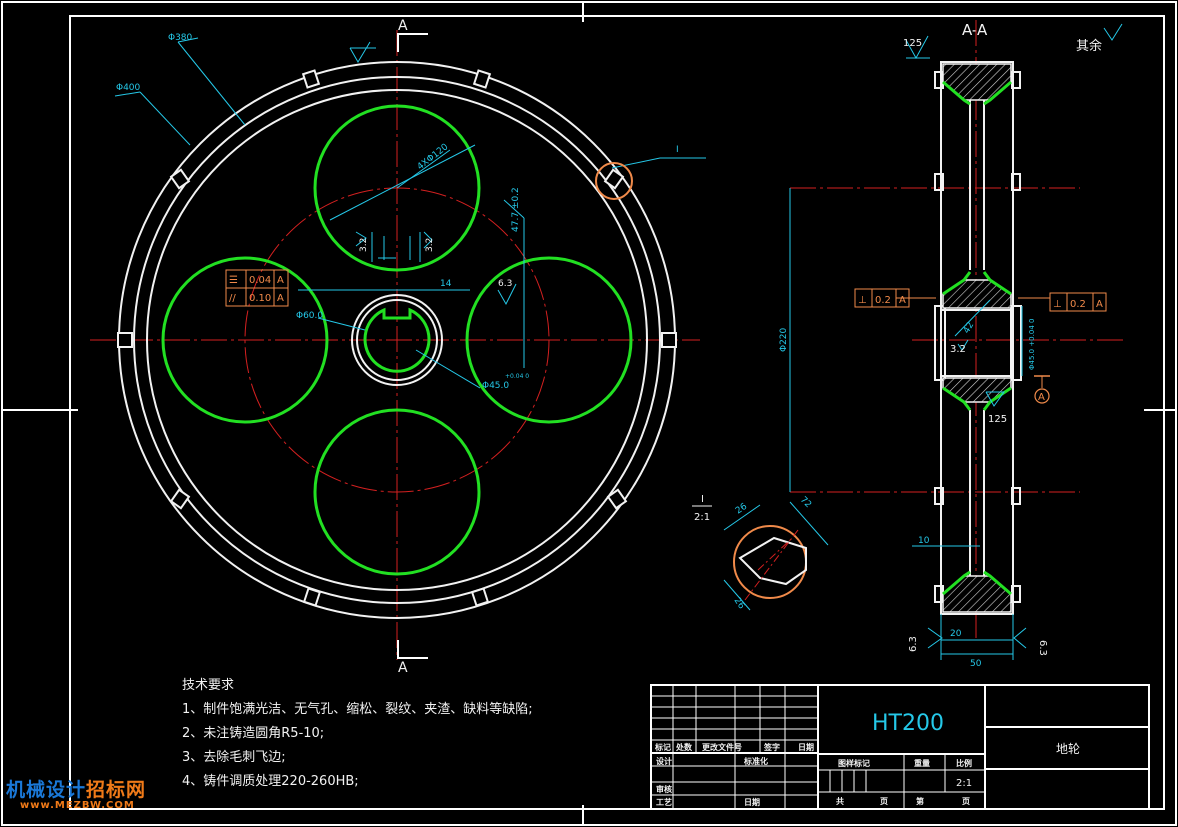  I want to click on tol-flatness-value: 0.04, so click(260, 280).